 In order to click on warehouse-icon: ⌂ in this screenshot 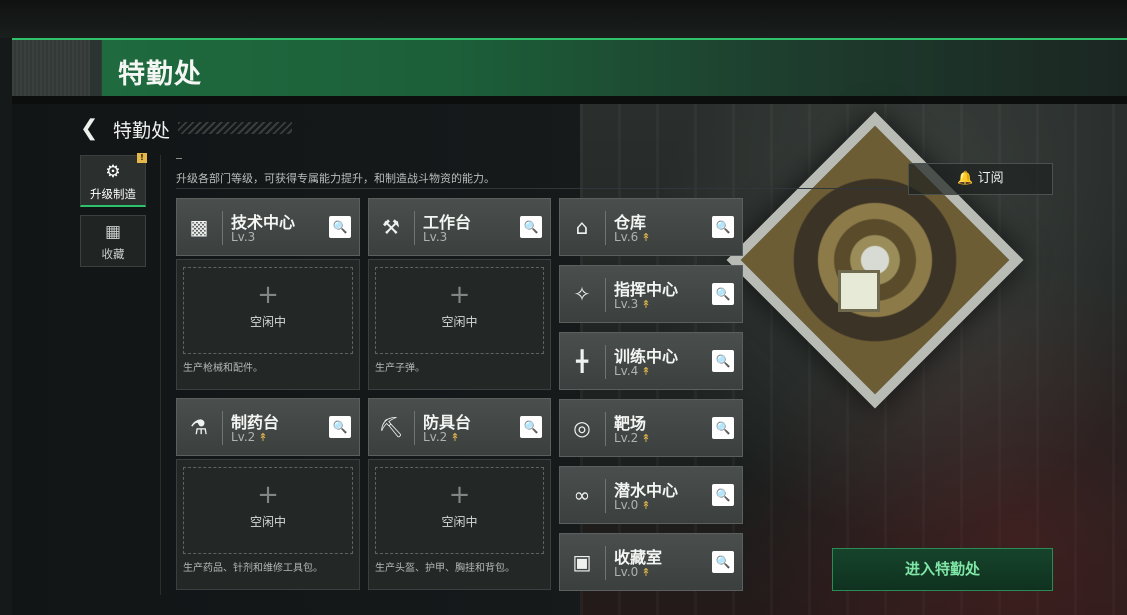, I will do `click(582, 227)`.